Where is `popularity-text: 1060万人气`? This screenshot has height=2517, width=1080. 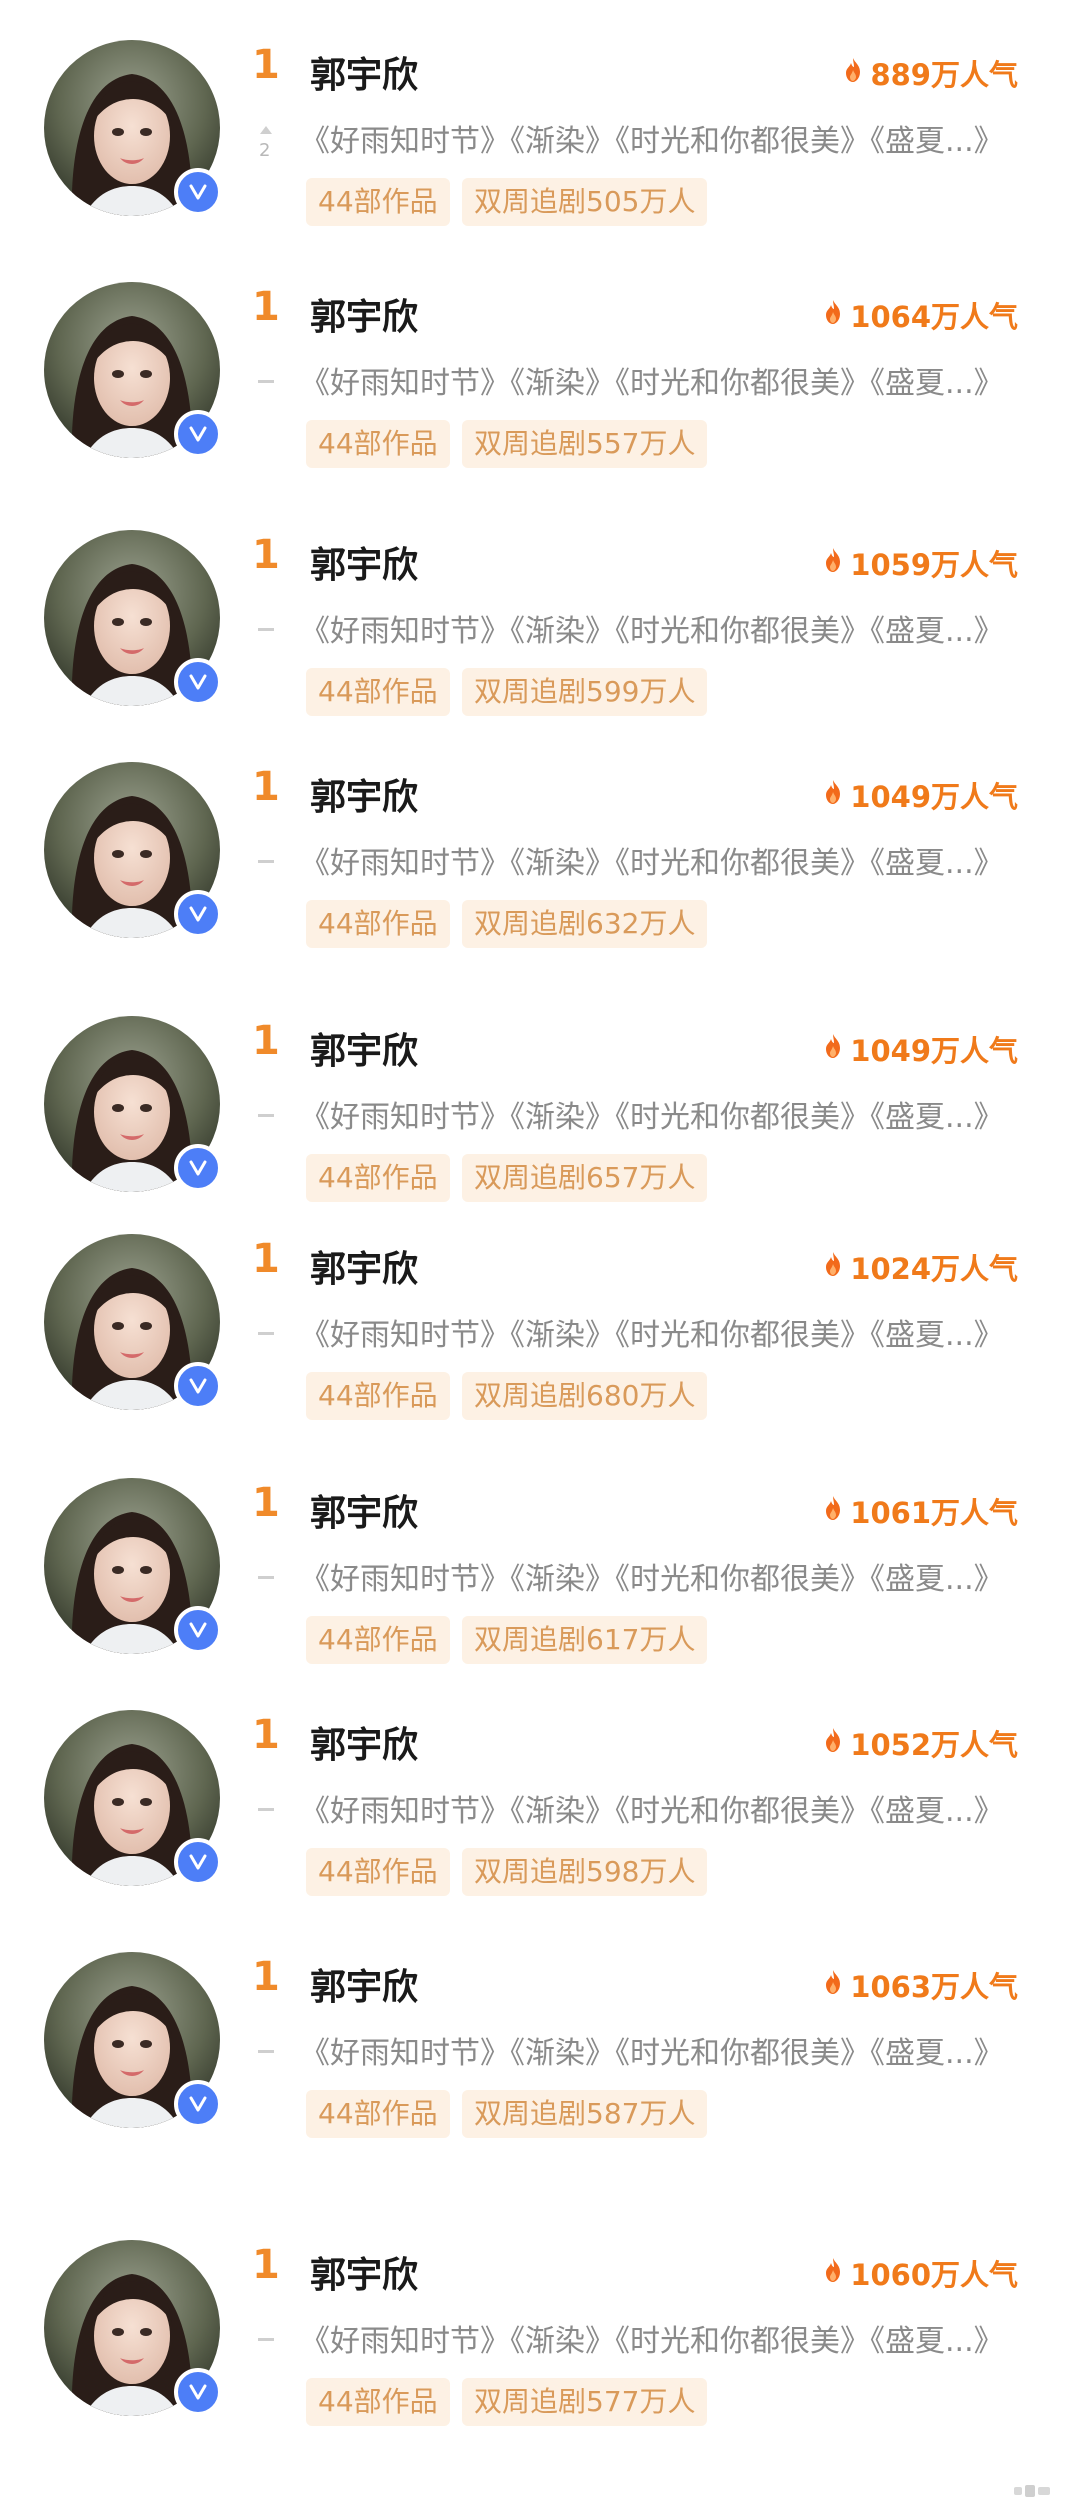
popularity-text: 1060万人气 is located at coordinates (934, 2275).